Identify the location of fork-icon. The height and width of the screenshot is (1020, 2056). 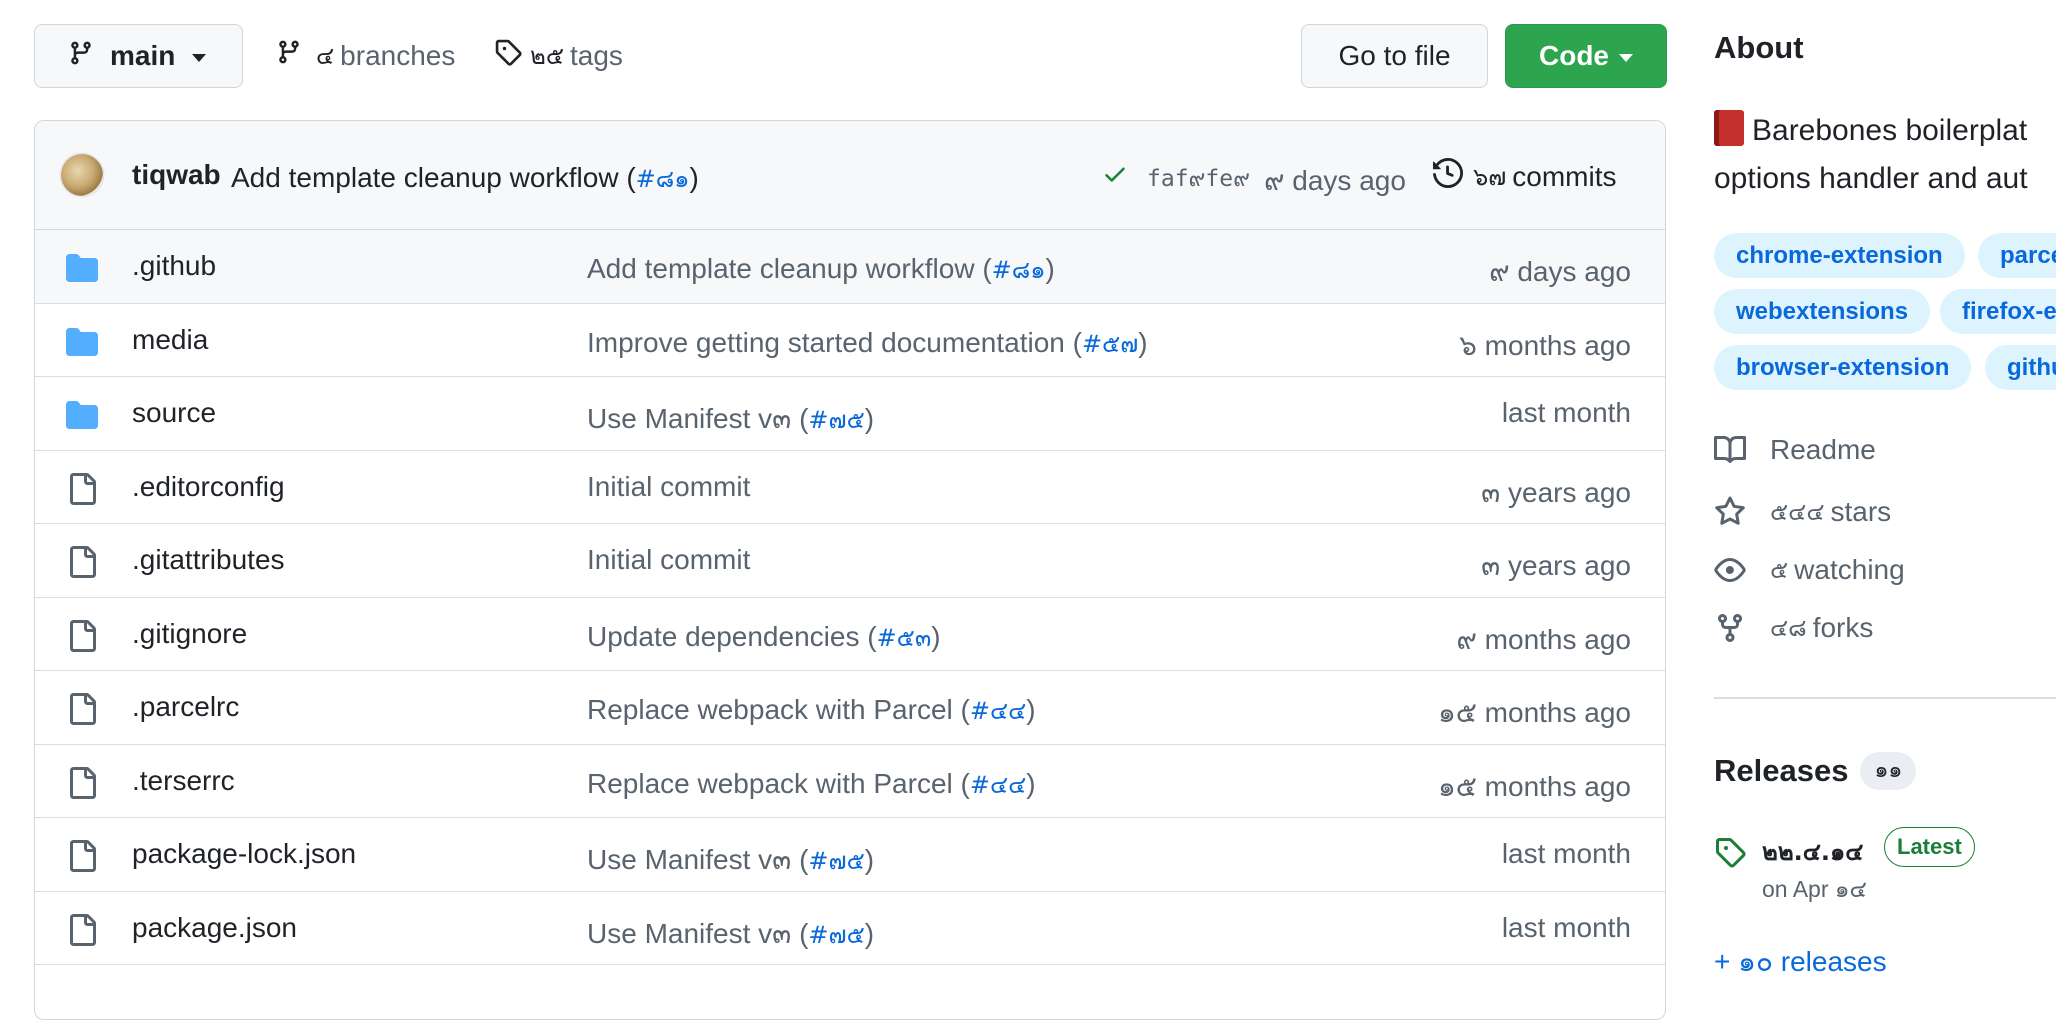
(1730, 628).